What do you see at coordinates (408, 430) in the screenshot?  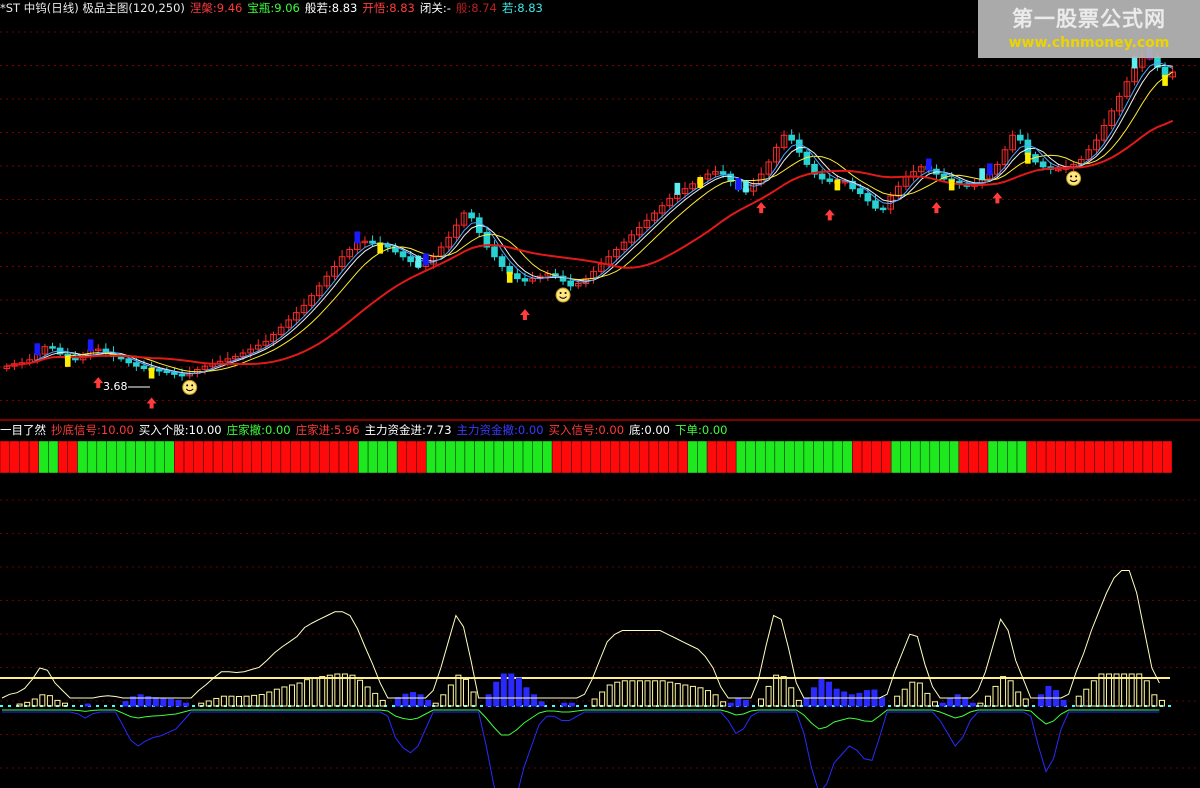 I see `signal-legend-item-5: 主力资金进:7.73` at bounding box center [408, 430].